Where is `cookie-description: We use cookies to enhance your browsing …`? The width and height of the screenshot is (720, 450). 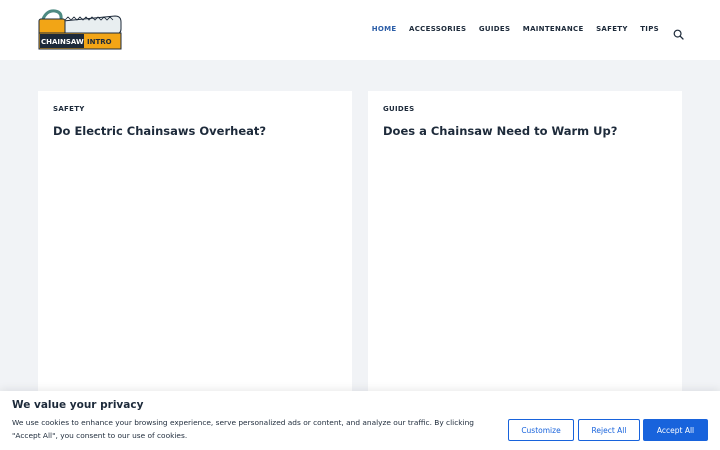 cookie-description: We use cookies to enhance your browsing … is located at coordinates (243, 429).